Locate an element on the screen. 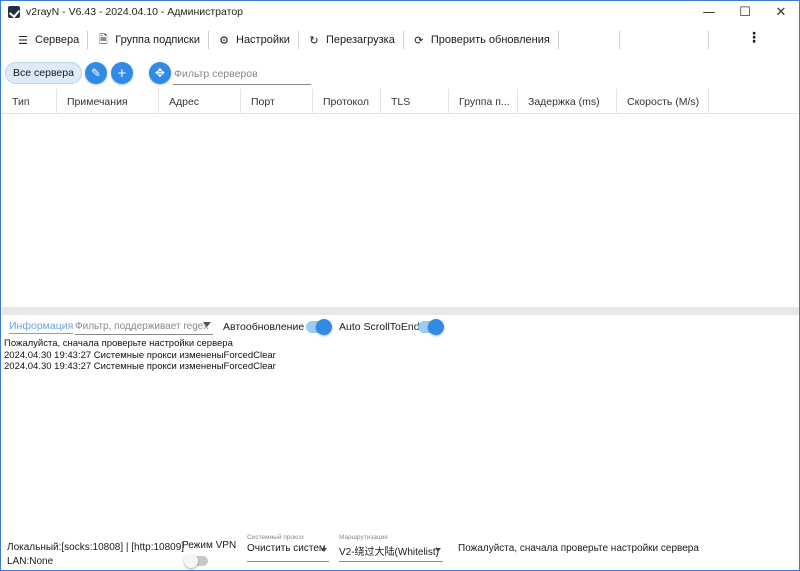 The width and height of the screenshot is (800, 571). column-header-address: Адрес is located at coordinates (200, 101).